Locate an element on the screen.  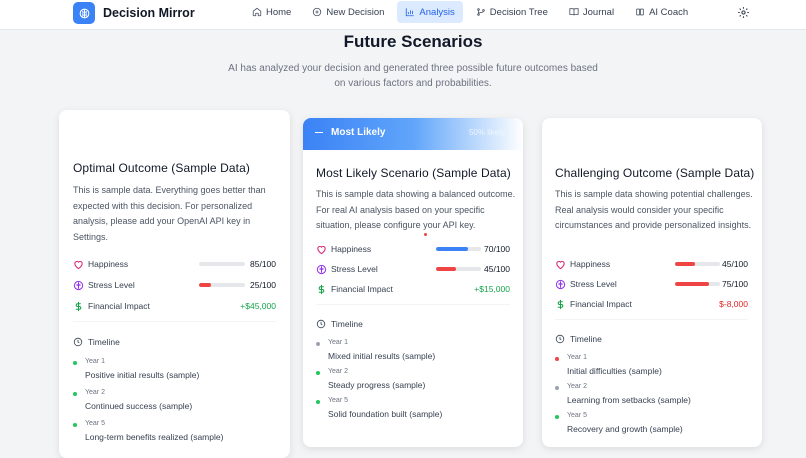
nav-item-ai-coach: AI Coach is located at coordinates (661, 12).